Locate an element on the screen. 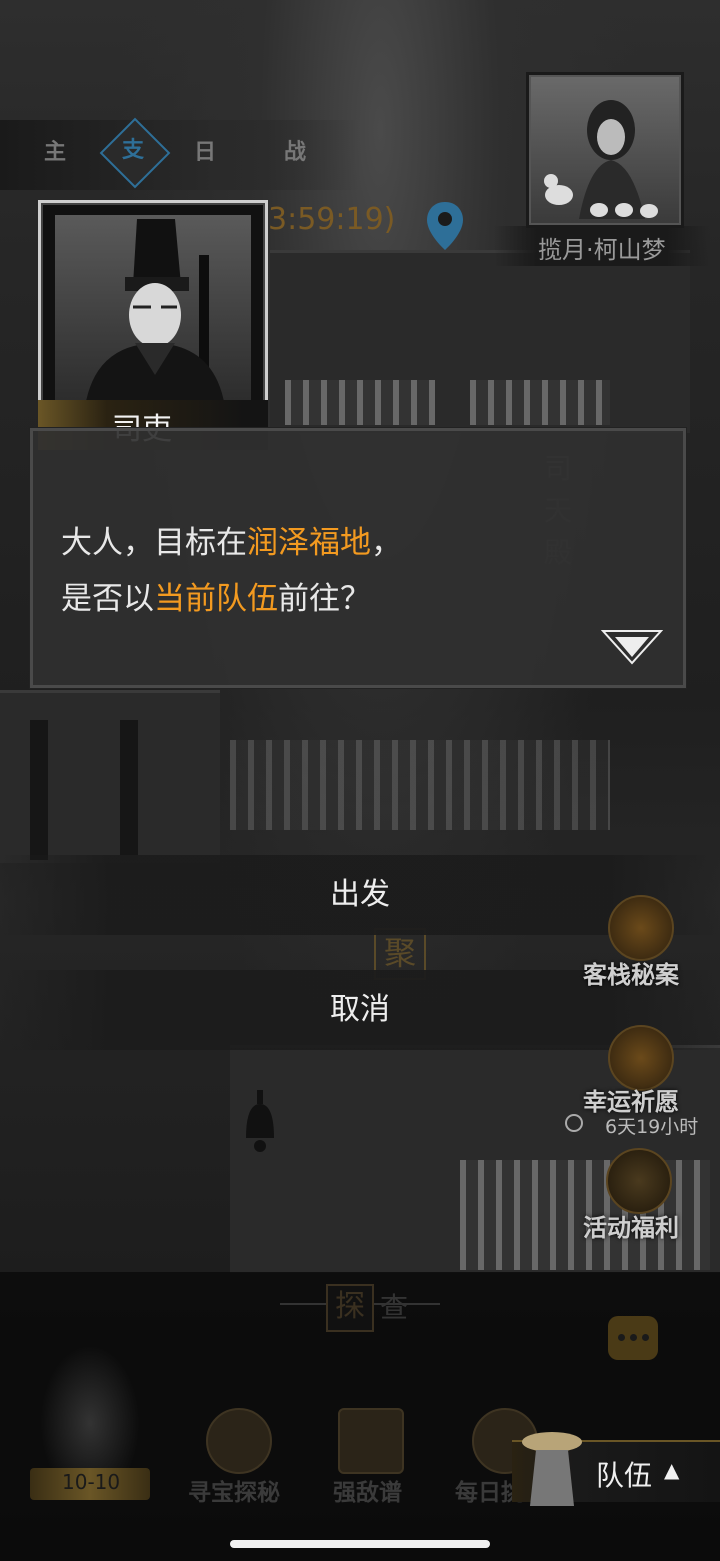 The height and width of the screenshot is (1561, 720). location-pin-icon is located at coordinates (445, 226).